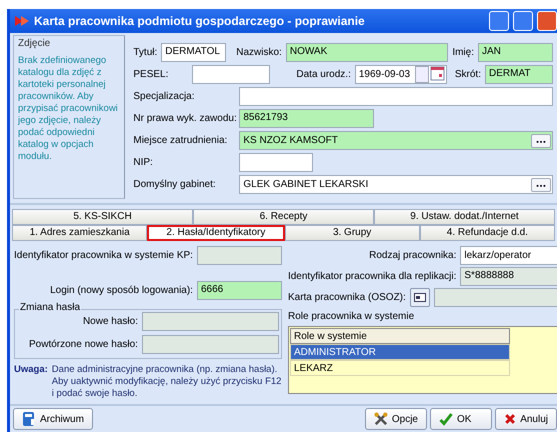 This screenshot has height=432, width=557. What do you see at coordinates (193, 52) in the screenshot?
I see `text-field: DERMATOL` at bounding box center [193, 52].